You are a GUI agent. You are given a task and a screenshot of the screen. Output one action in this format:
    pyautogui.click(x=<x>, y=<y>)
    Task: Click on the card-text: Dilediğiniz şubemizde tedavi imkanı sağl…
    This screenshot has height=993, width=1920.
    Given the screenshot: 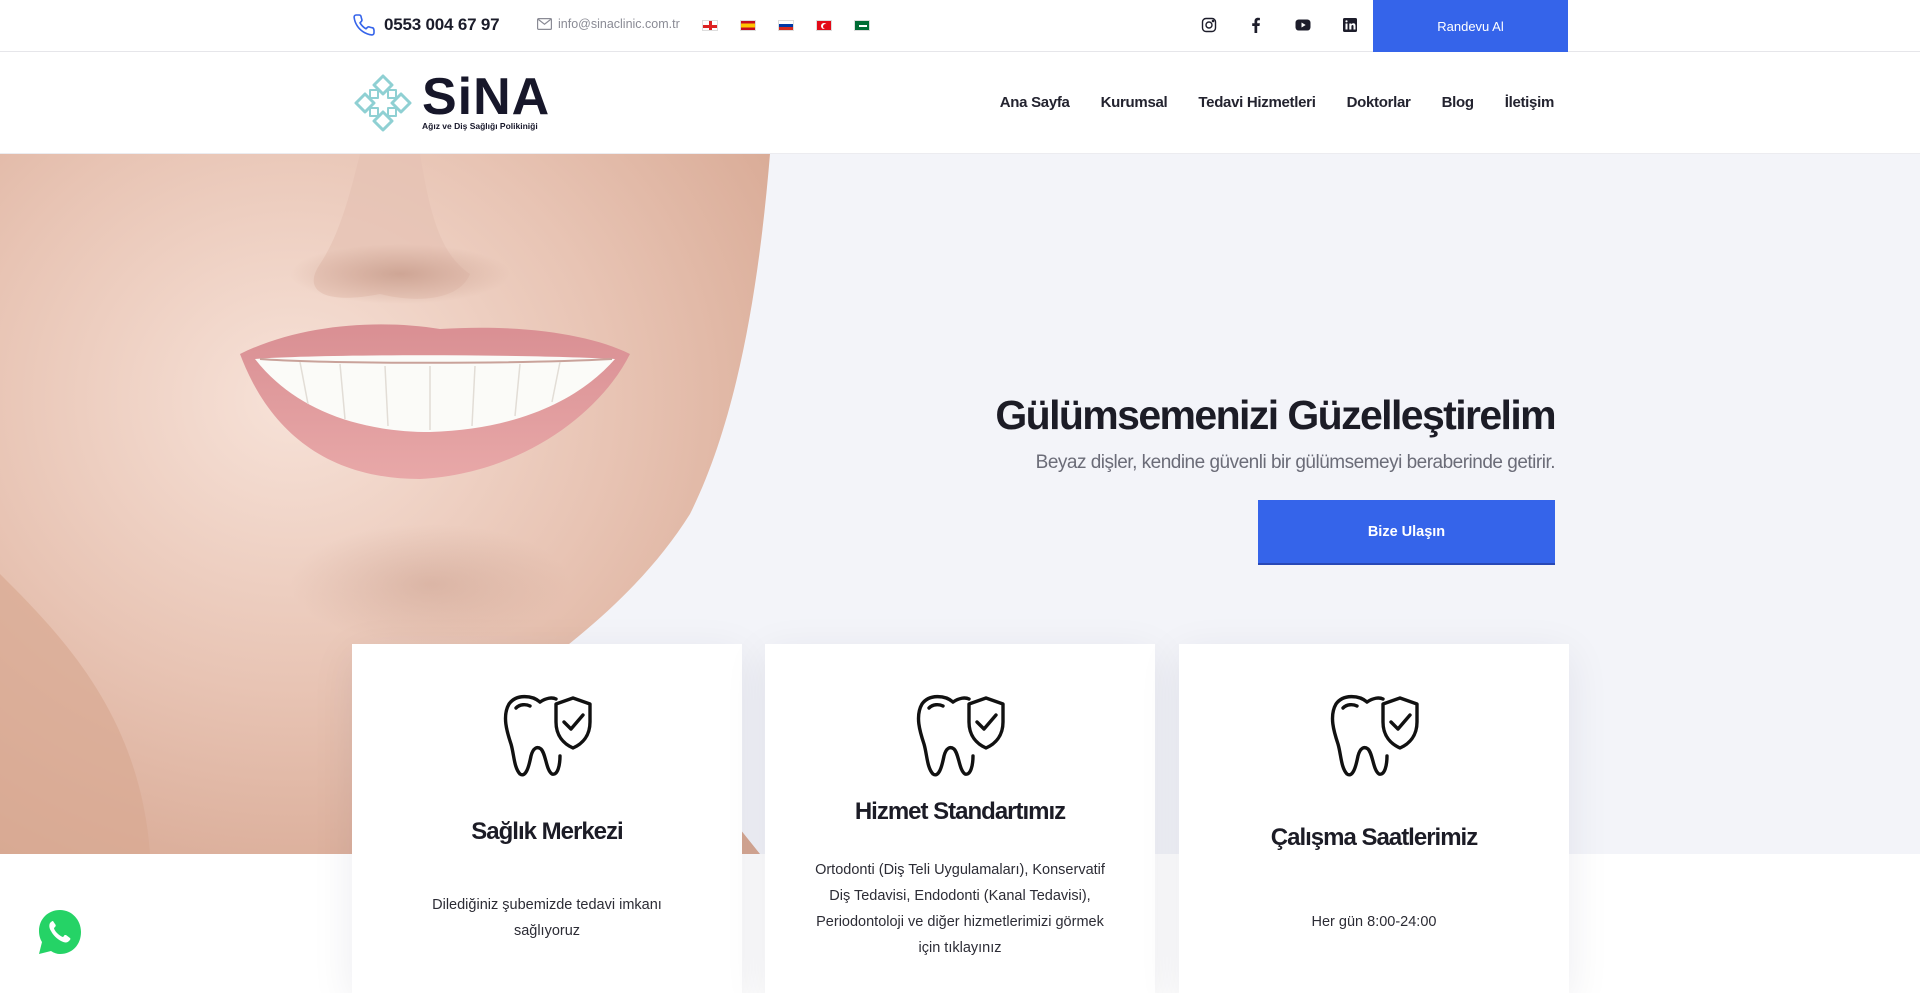 What is the action you would take?
    pyautogui.click(x=547, y=918)
    